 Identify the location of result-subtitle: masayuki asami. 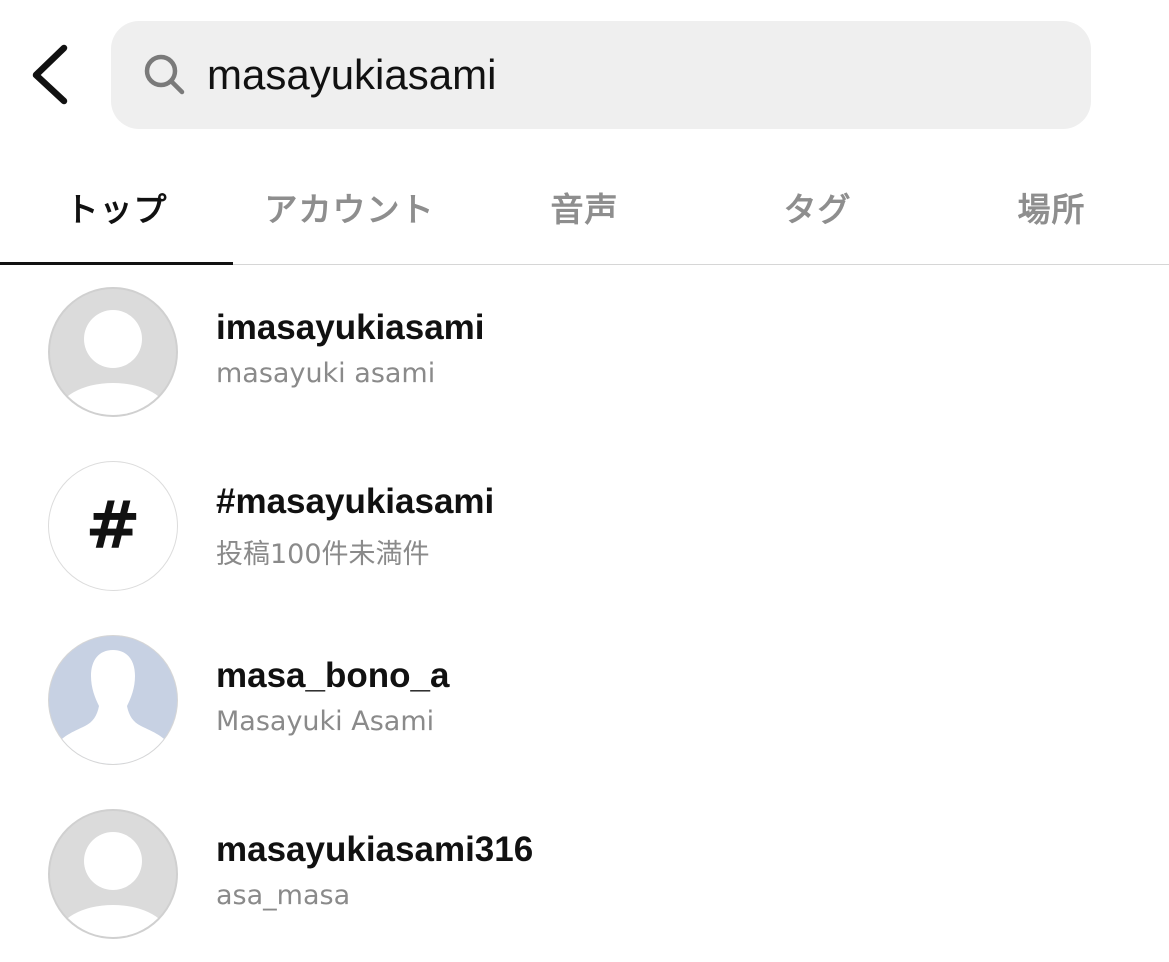
(326, 373).